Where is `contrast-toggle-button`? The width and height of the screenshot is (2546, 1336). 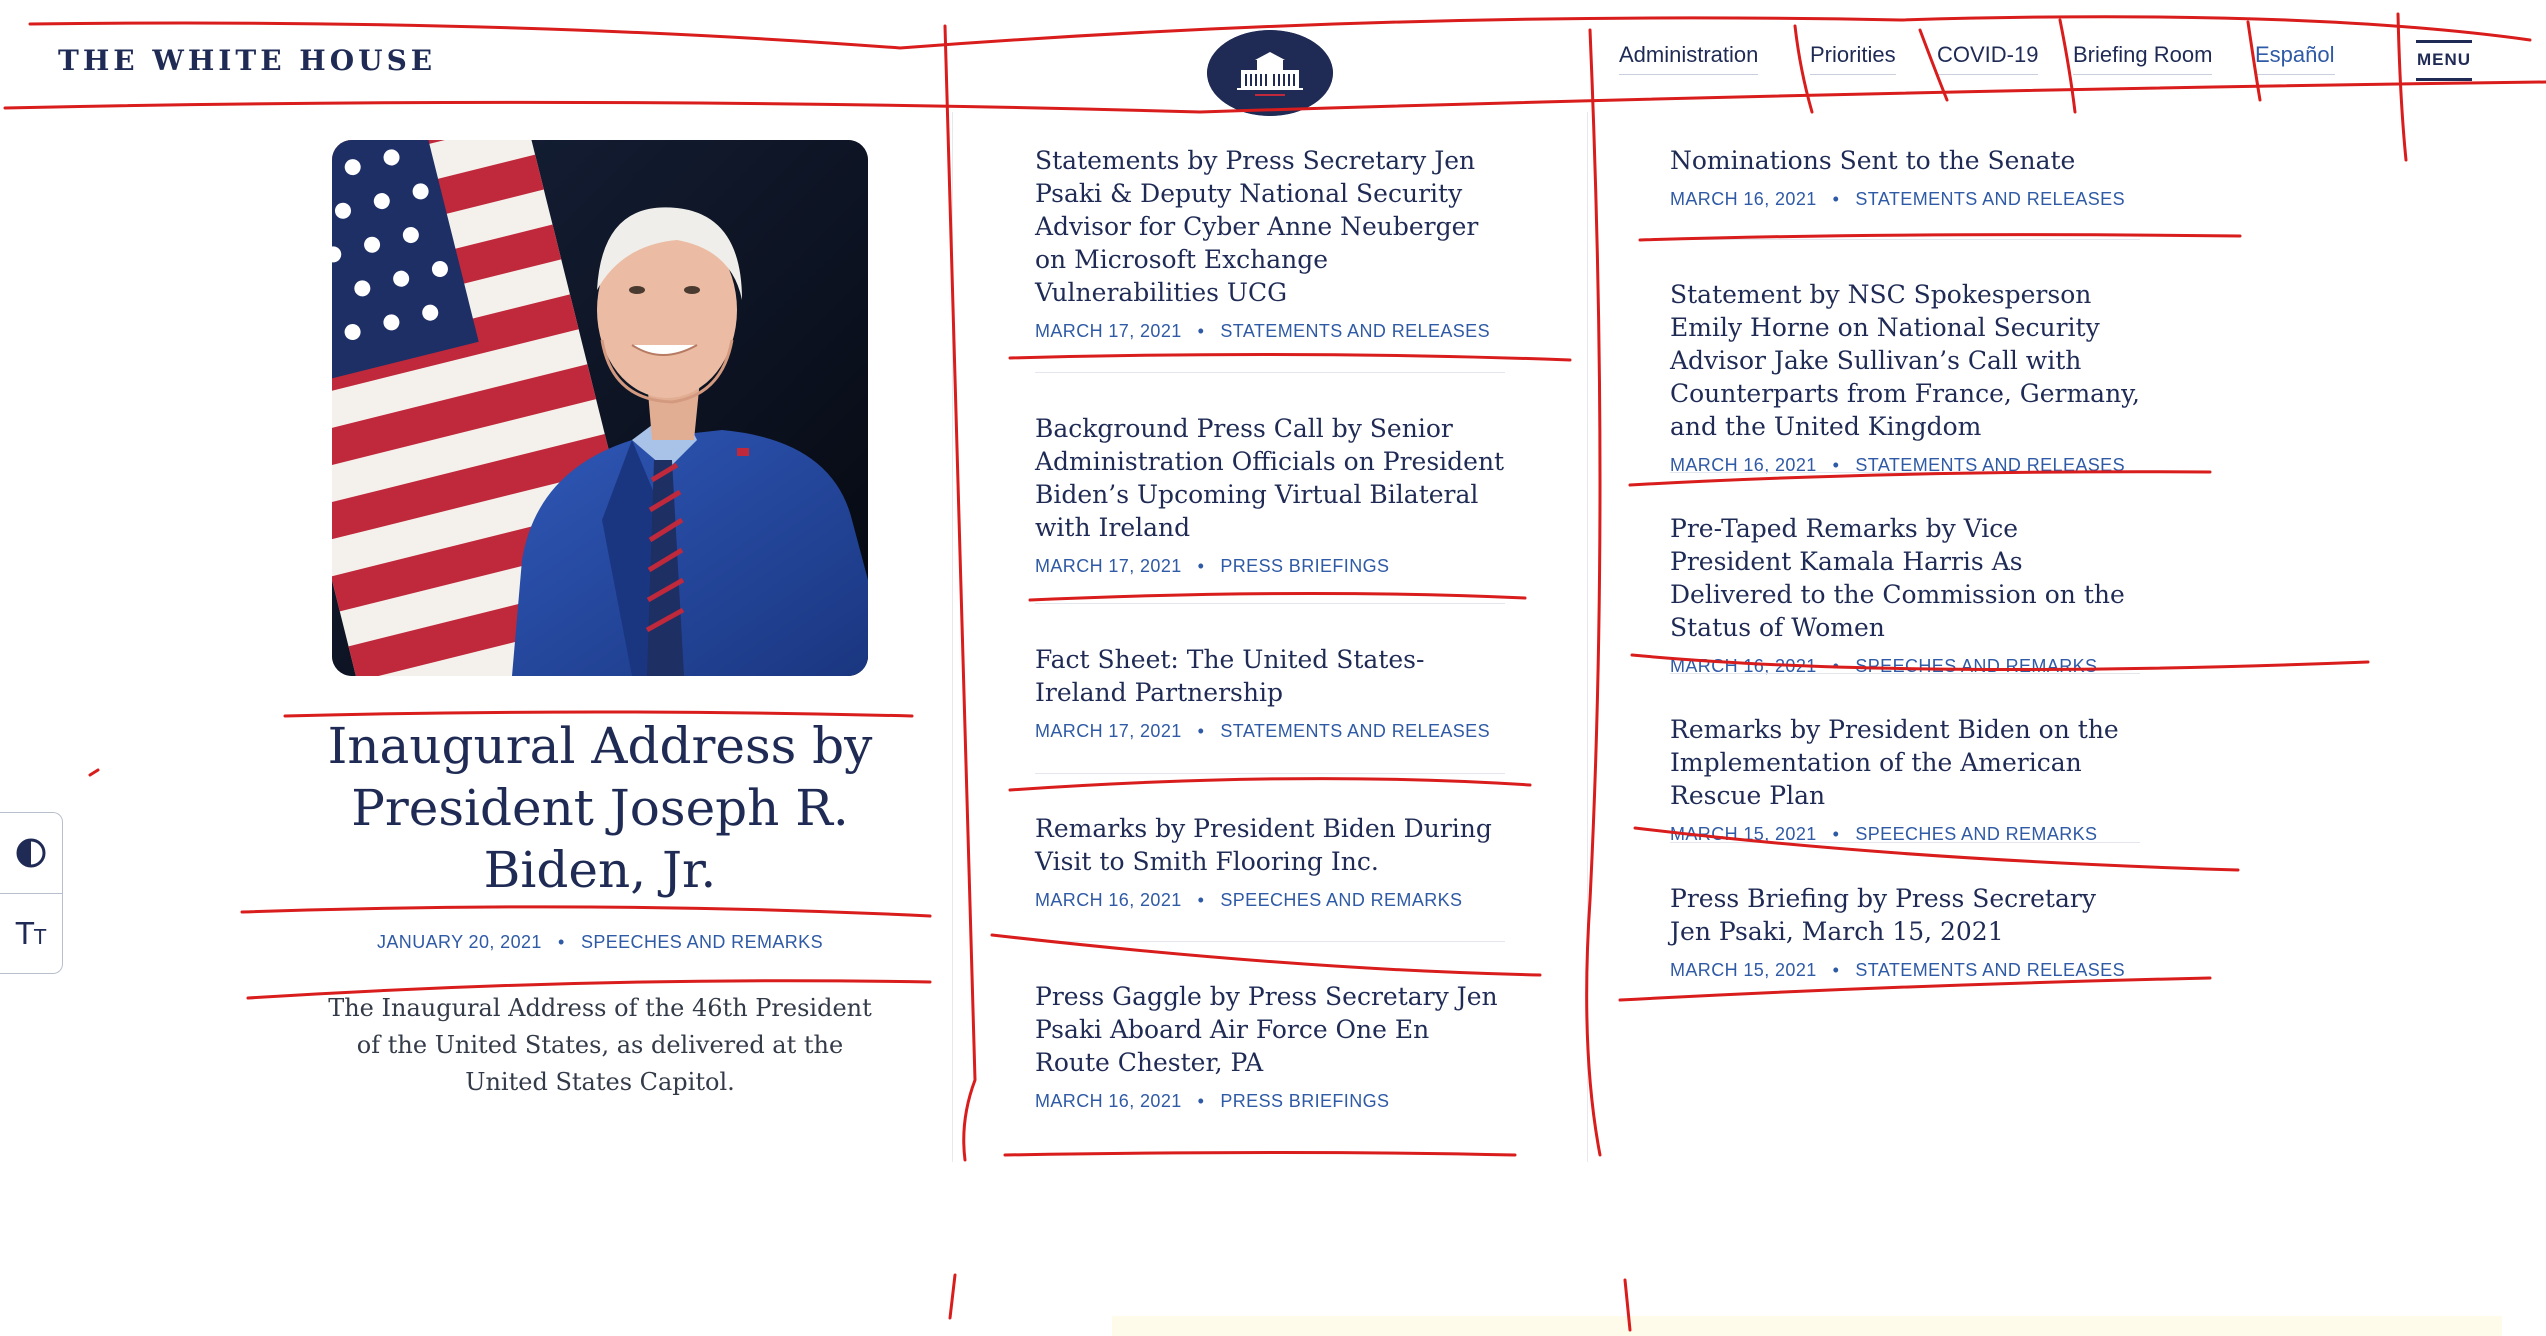
contrast-toggle-button is located at coordinates (31, 853).